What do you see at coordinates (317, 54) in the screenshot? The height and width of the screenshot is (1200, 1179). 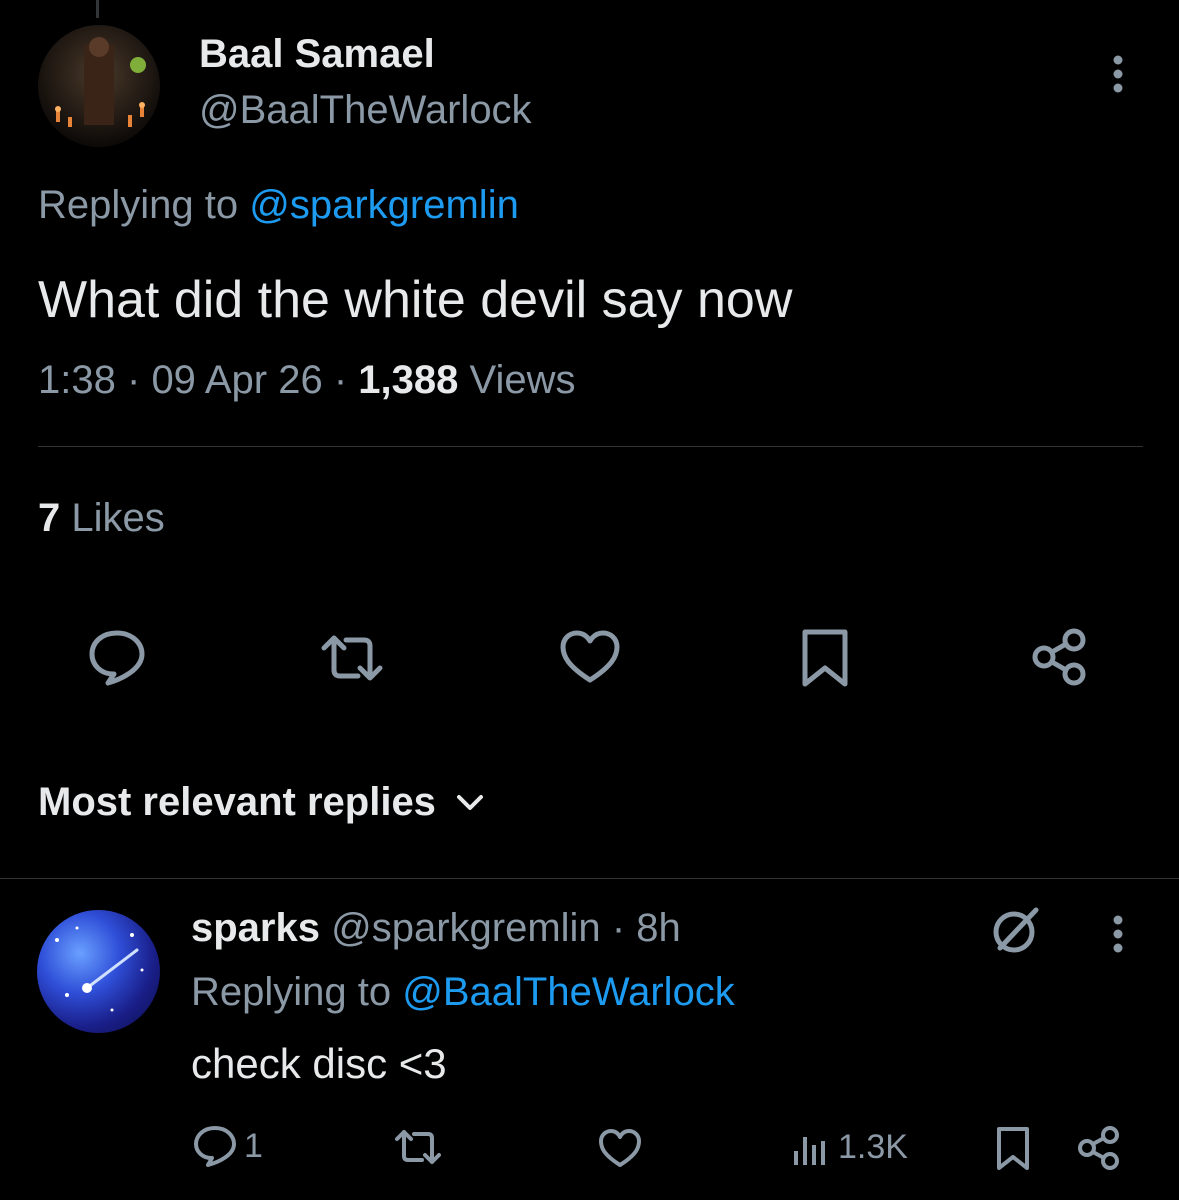 I see `author-name: Baal Samael` at bounding box center [317, 54].